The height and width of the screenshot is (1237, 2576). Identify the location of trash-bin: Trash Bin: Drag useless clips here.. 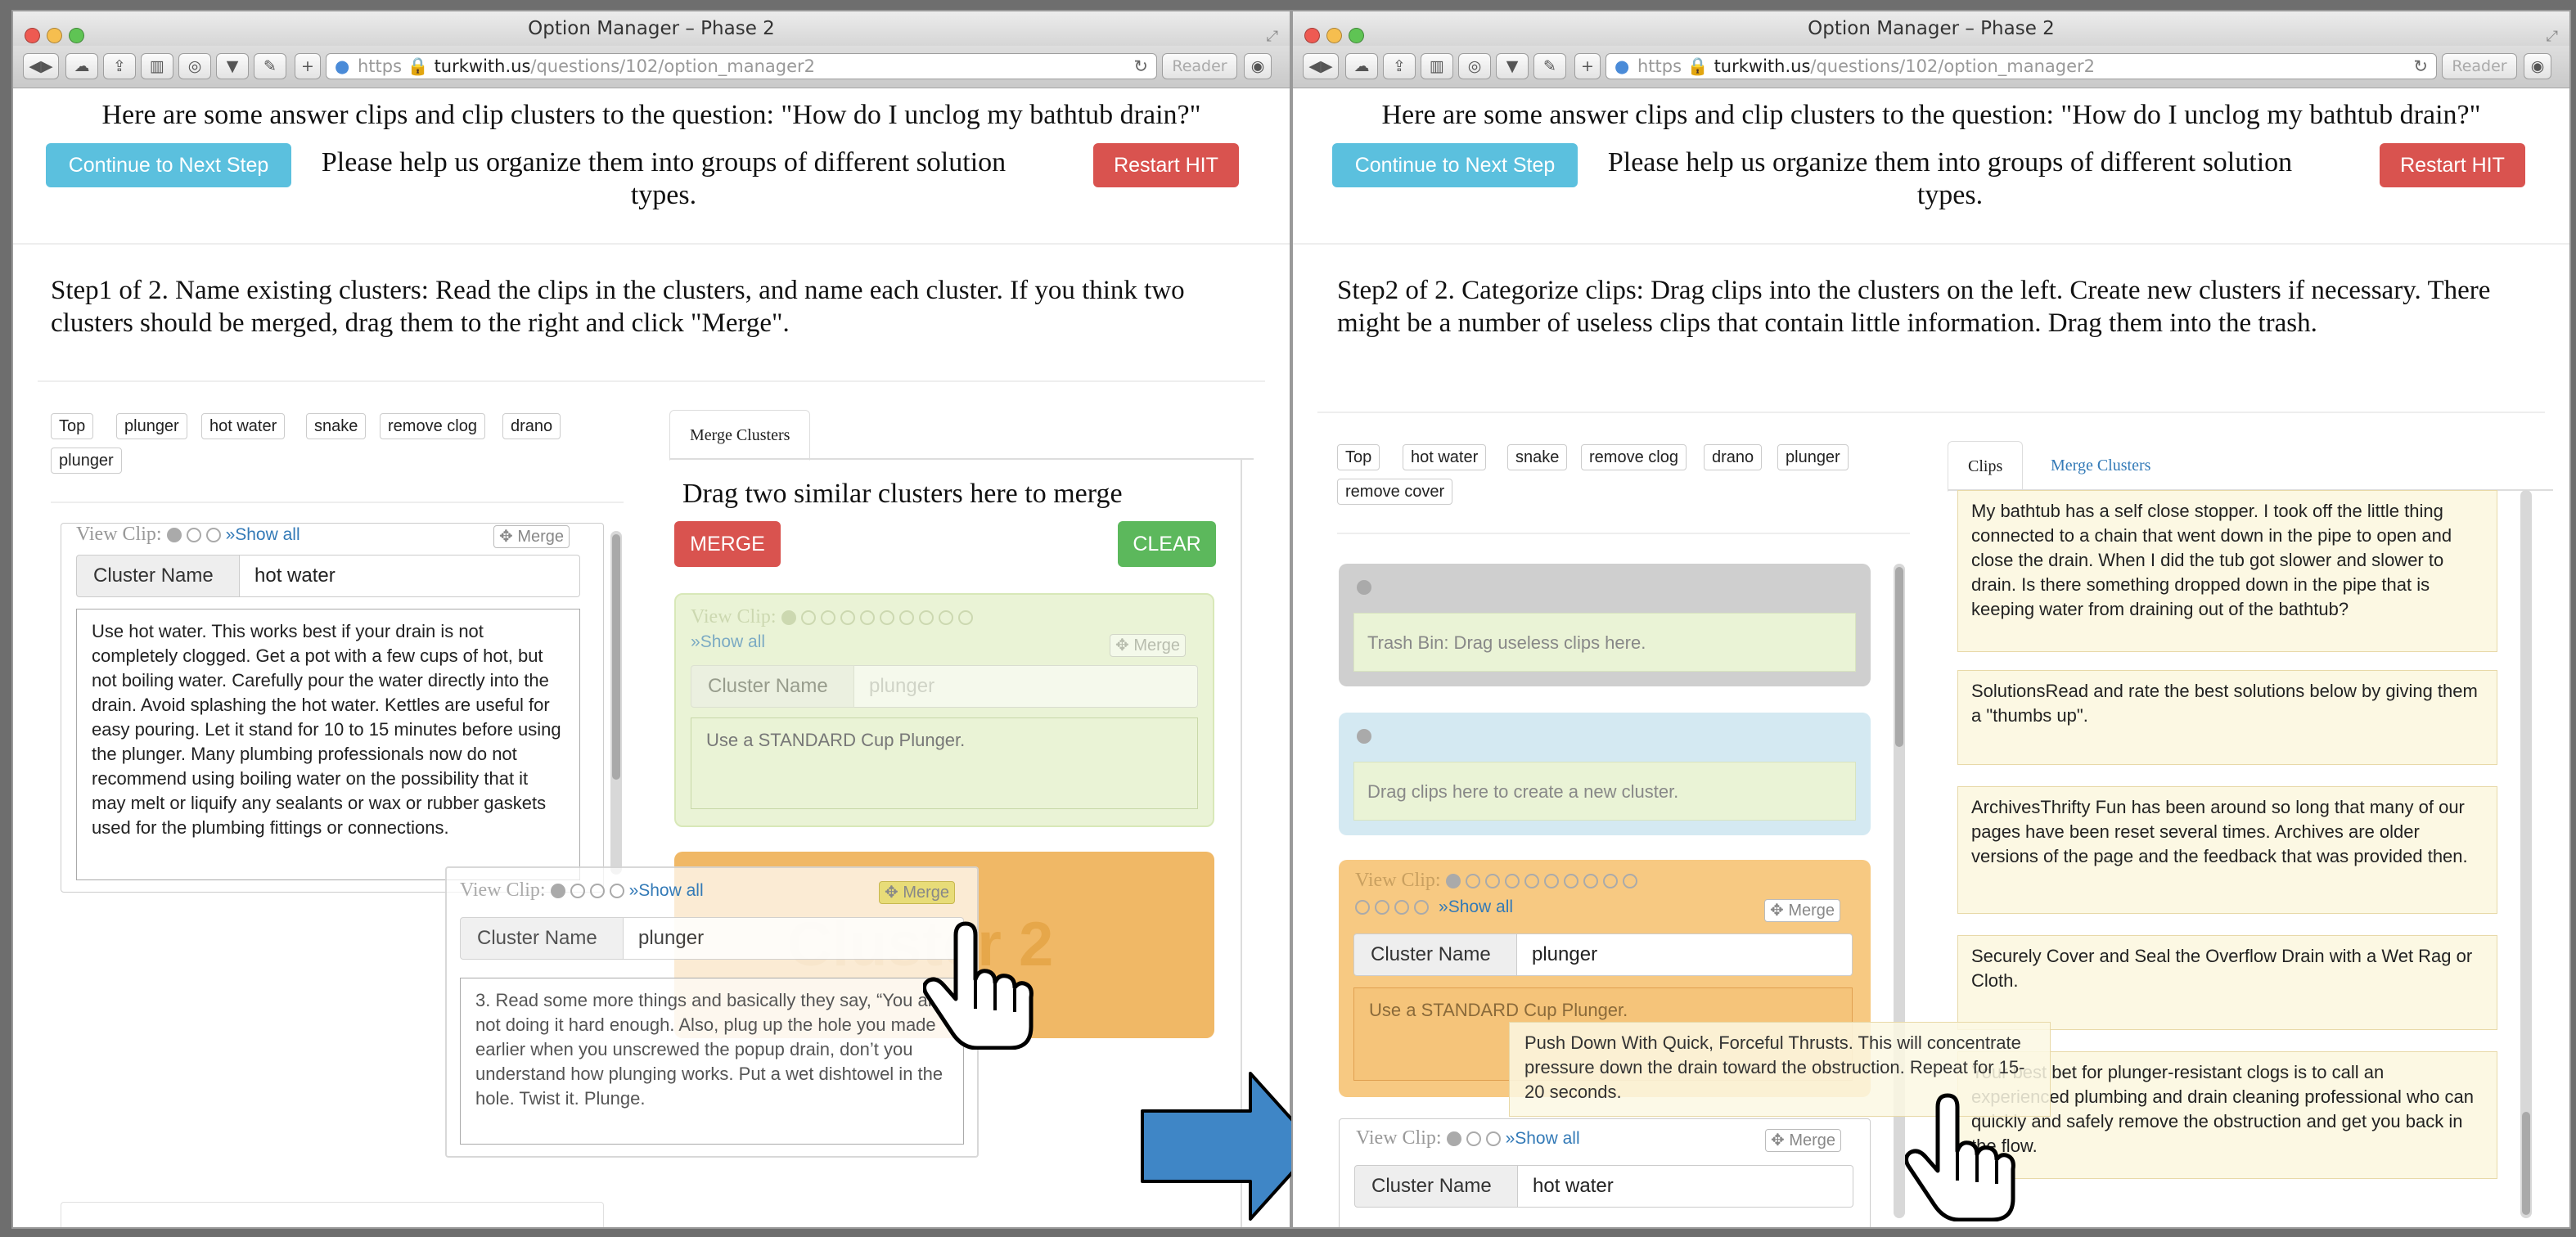
(1605, 625).